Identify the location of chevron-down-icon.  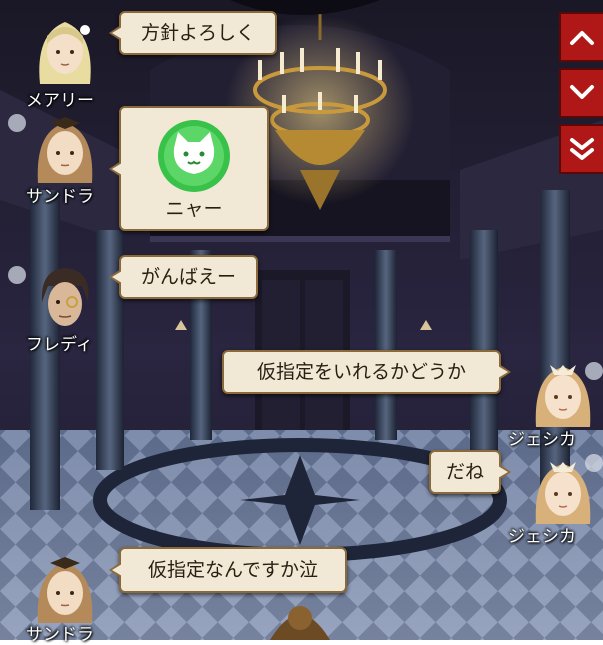
(582, 92).